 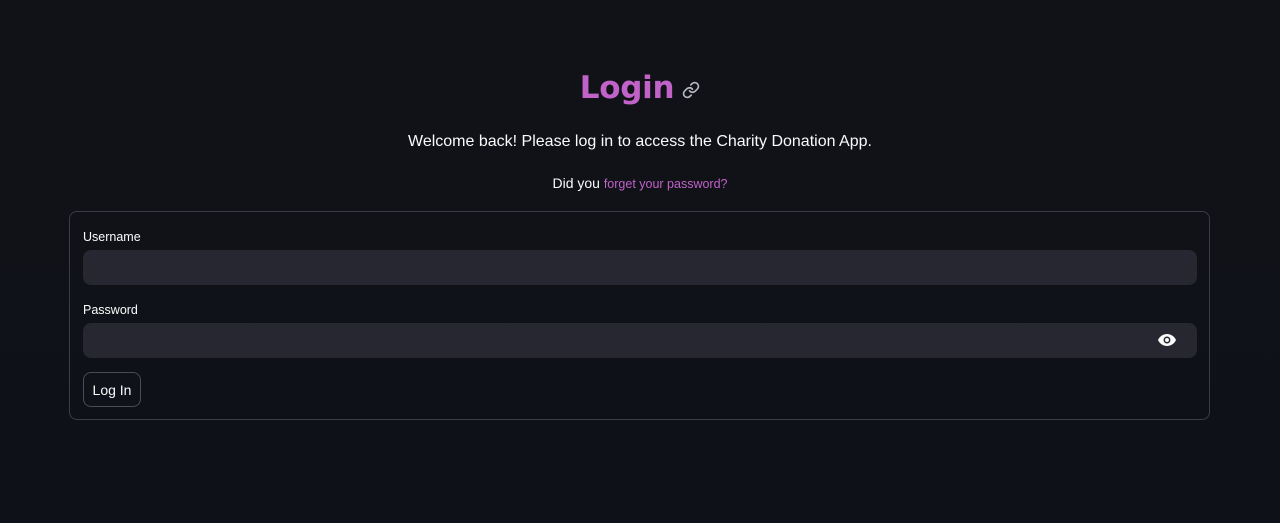 I want to click on password-input, so click(x=640, y=340).